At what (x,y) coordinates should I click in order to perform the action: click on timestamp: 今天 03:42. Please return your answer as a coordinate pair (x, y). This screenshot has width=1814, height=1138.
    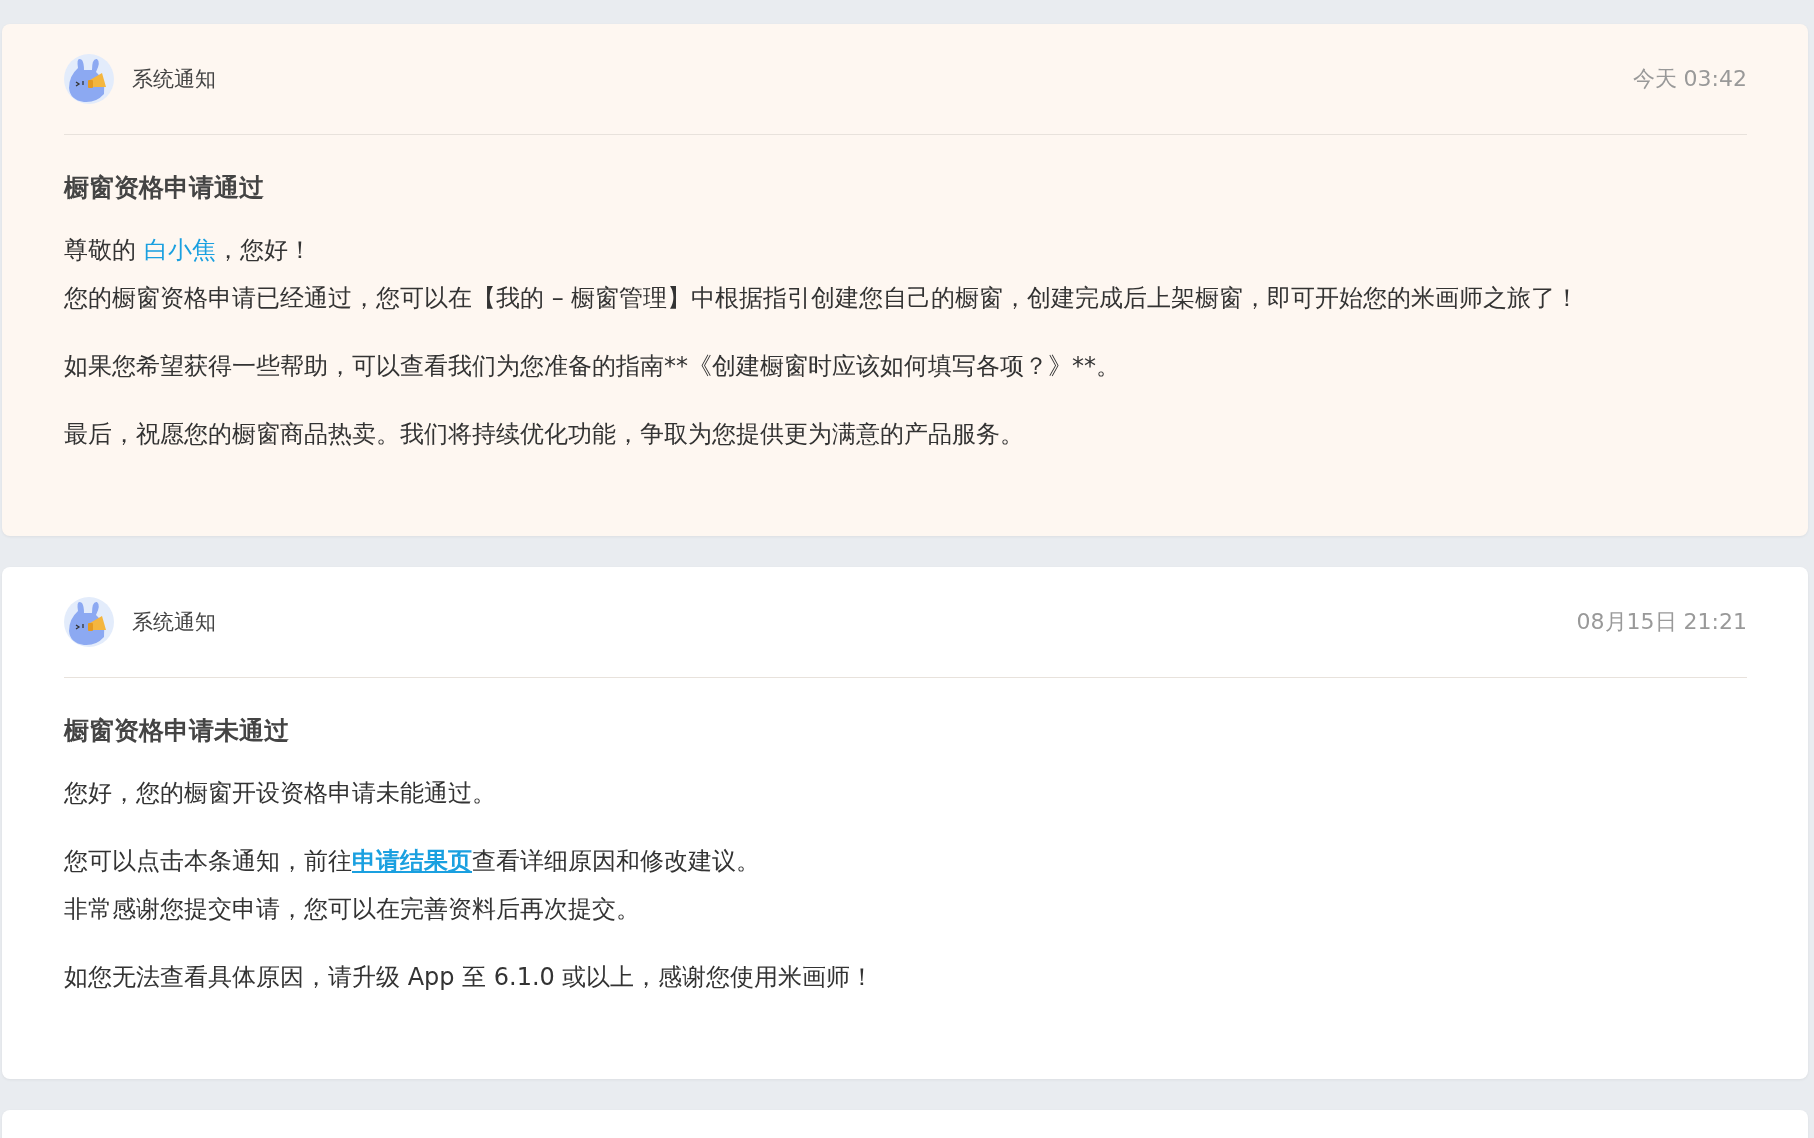
    Looking at the image, I should click on (1689, 79).